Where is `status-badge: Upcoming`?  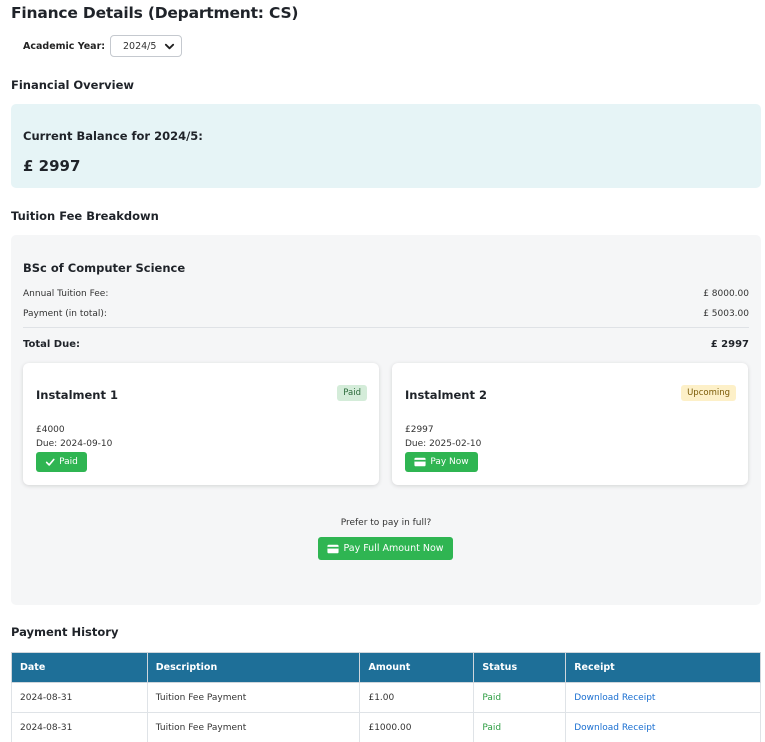 status-badge: Upcoming is located at coordinates (708, 393).